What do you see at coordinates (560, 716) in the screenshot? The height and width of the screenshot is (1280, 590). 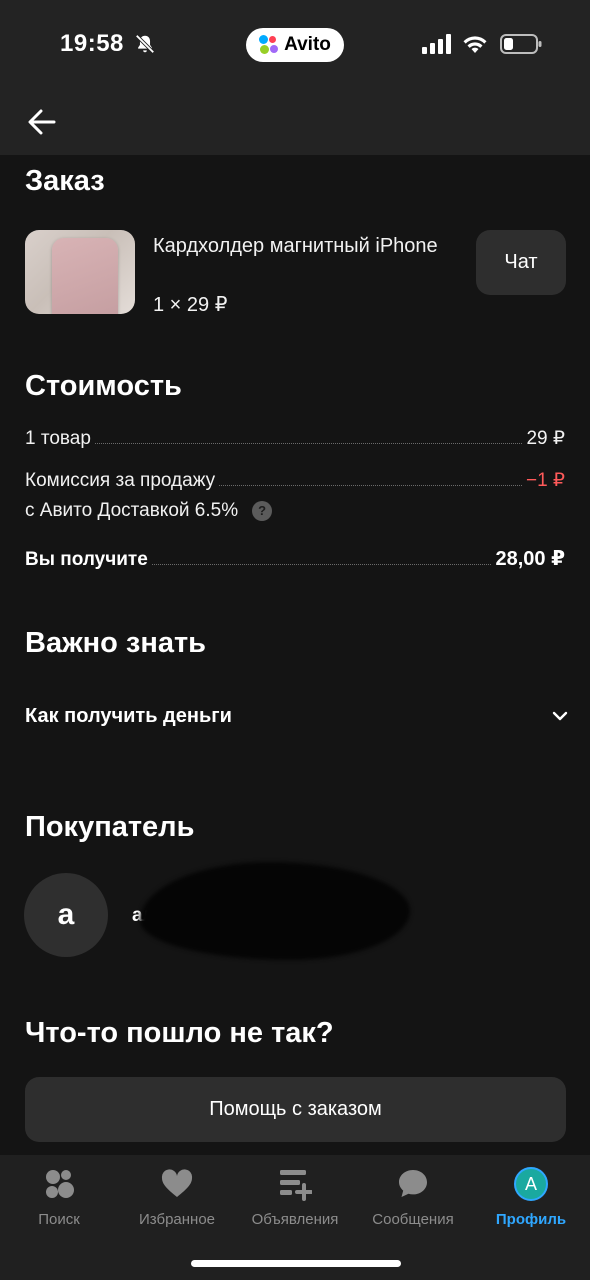 I see `chevron-down-icon` at bounding box center [560, 716].